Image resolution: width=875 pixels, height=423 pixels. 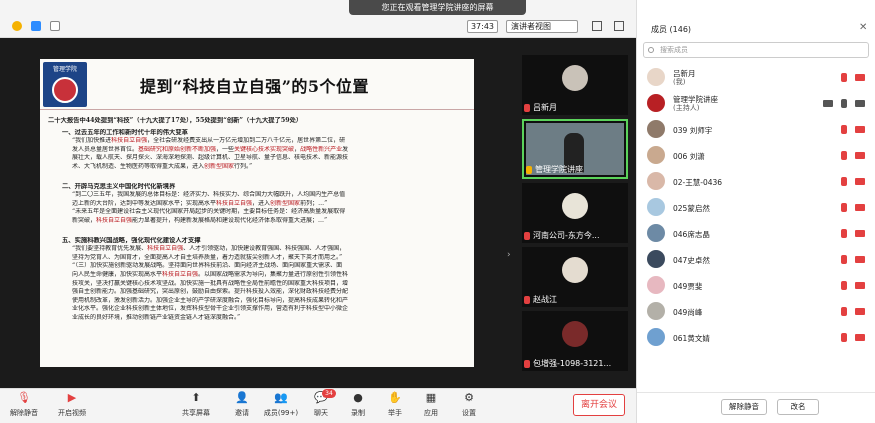 What do you see at coordinates (756, 233) in the screenshot?
I see `participant-row: 046席志晶` at bounding box center [756, 233].